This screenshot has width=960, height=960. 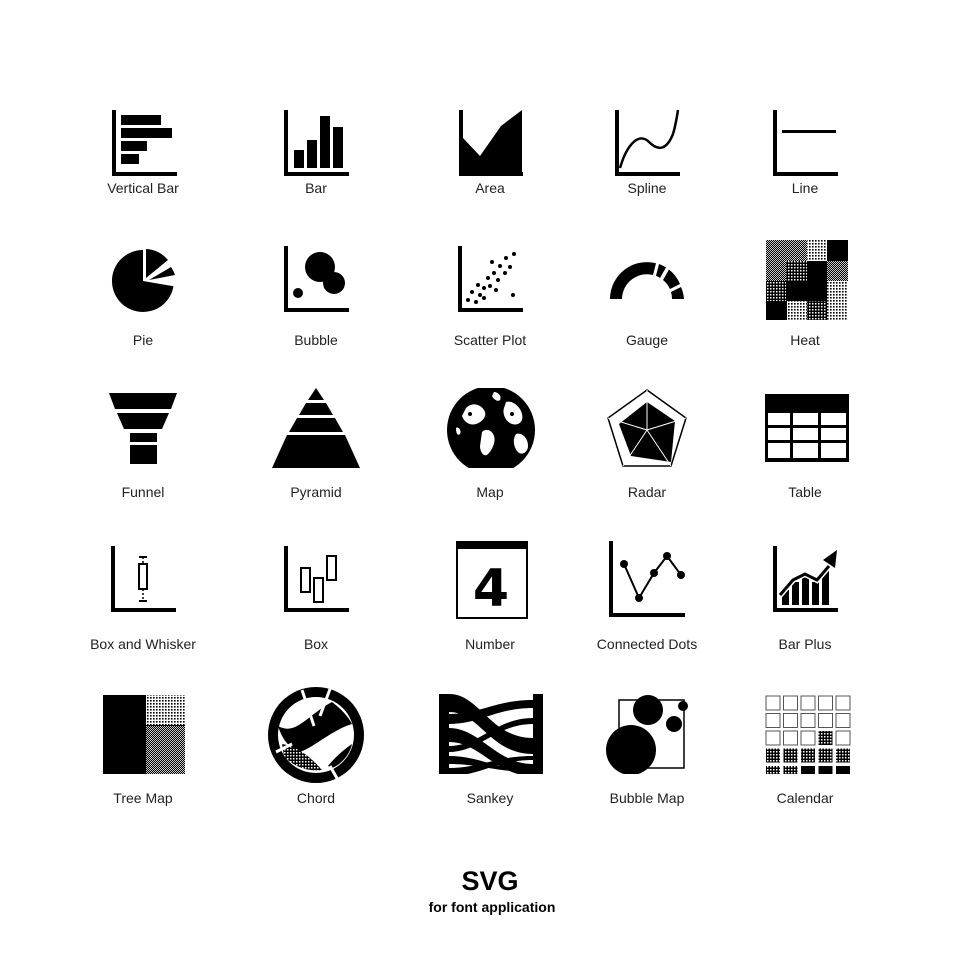 What do you see at coordinates (647, 280) in the screenshot?
I see `gauge-icon` at bounding box center [647, 280].